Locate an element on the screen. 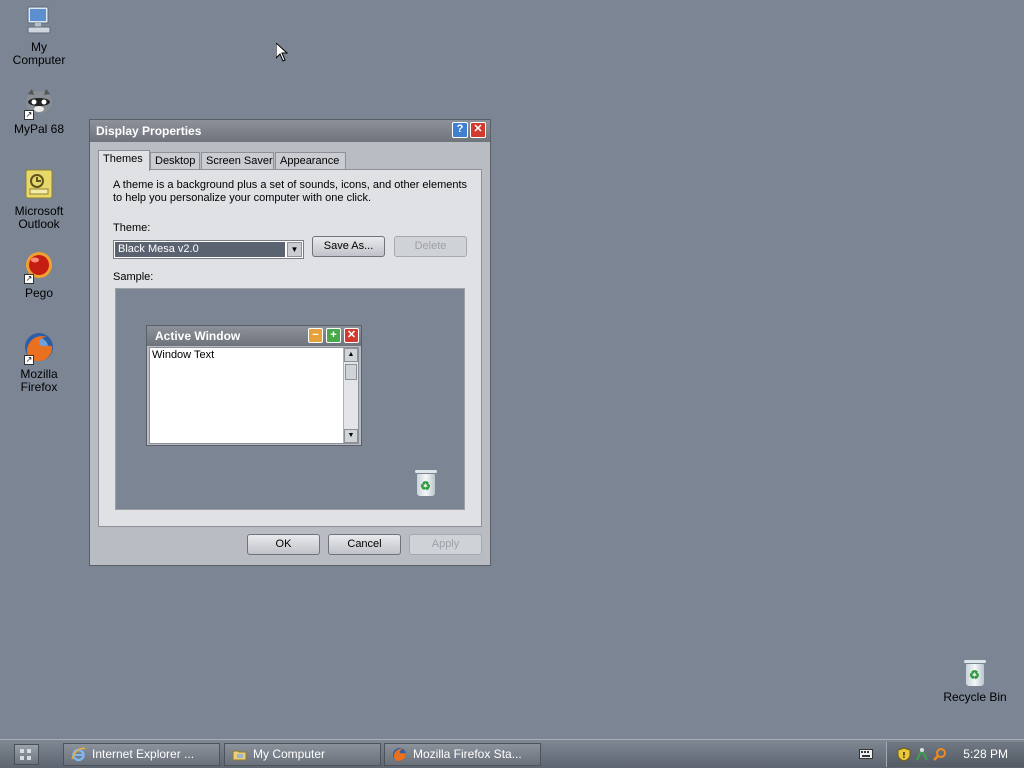 The height and width of the screenshot is (768, 1024). mouse-cursor-icon is located at coordinates (282, 52).